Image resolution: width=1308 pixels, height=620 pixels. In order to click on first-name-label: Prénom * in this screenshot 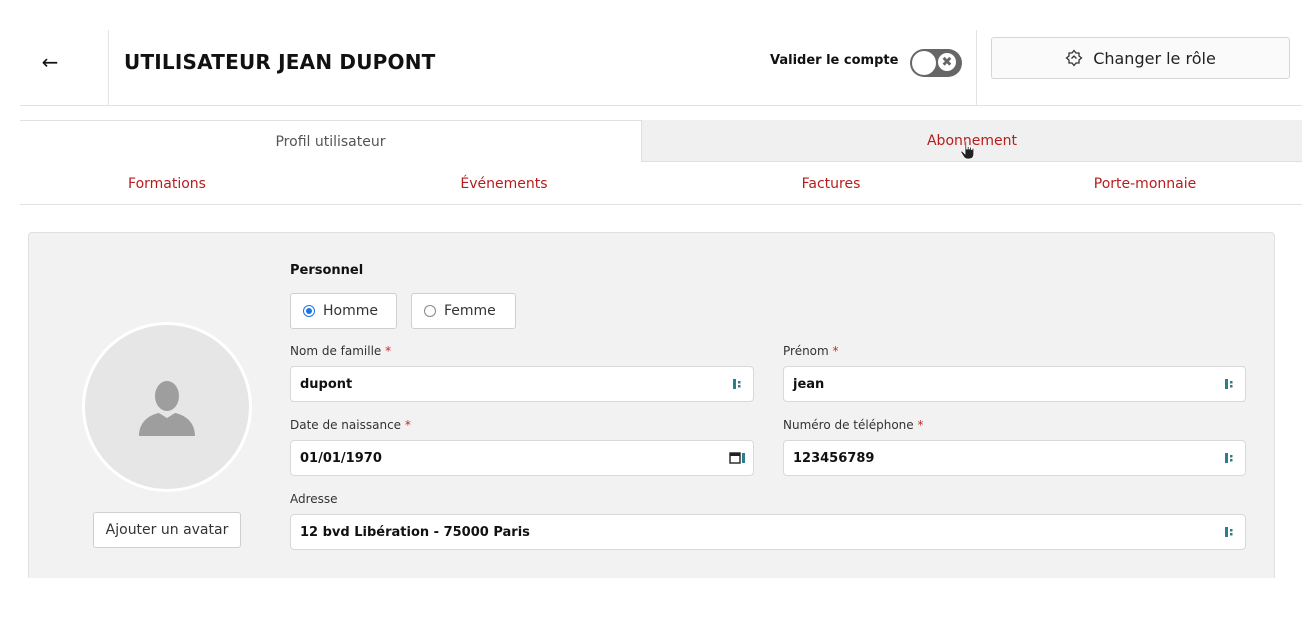, I will do `click(811, 351)`.